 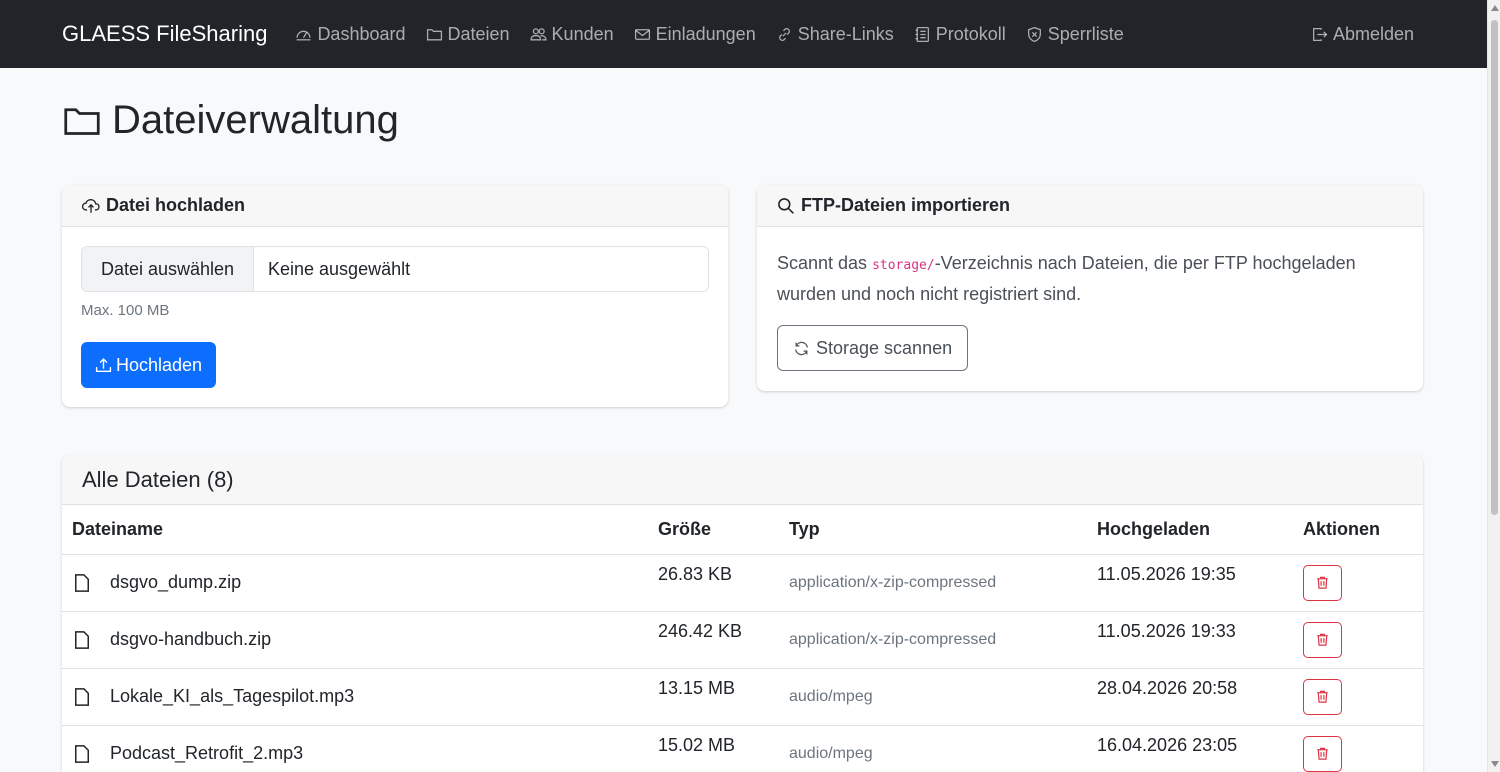 I want to click on scan-storage-label: Storage scannen, so click(x=884, y=347).